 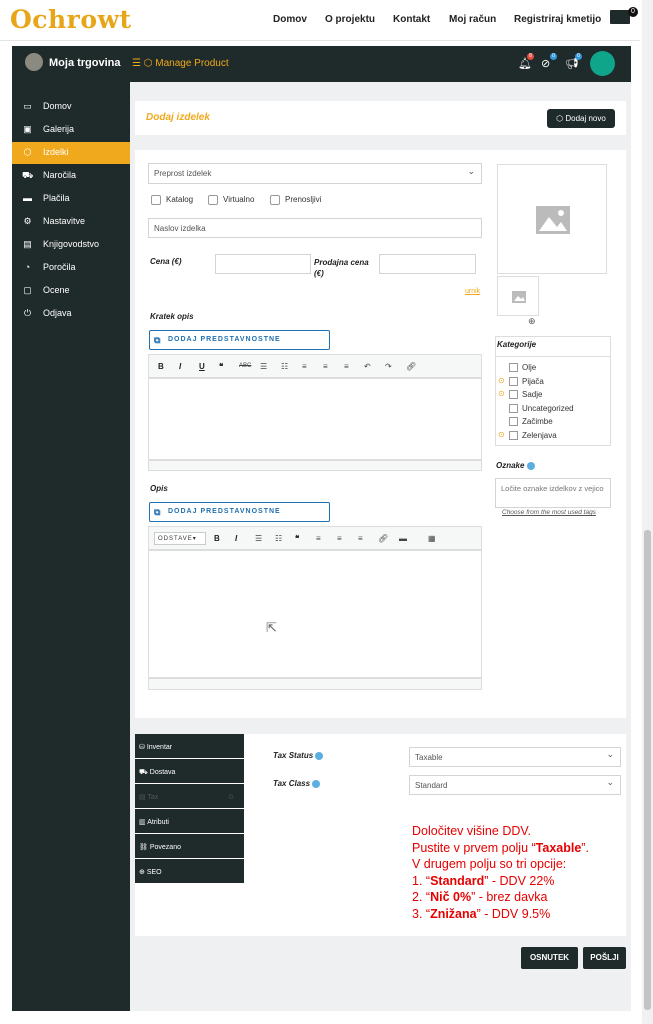 I want to click on add-new-button: ⬡ Dodaj novo, so click(x=581, y=118).